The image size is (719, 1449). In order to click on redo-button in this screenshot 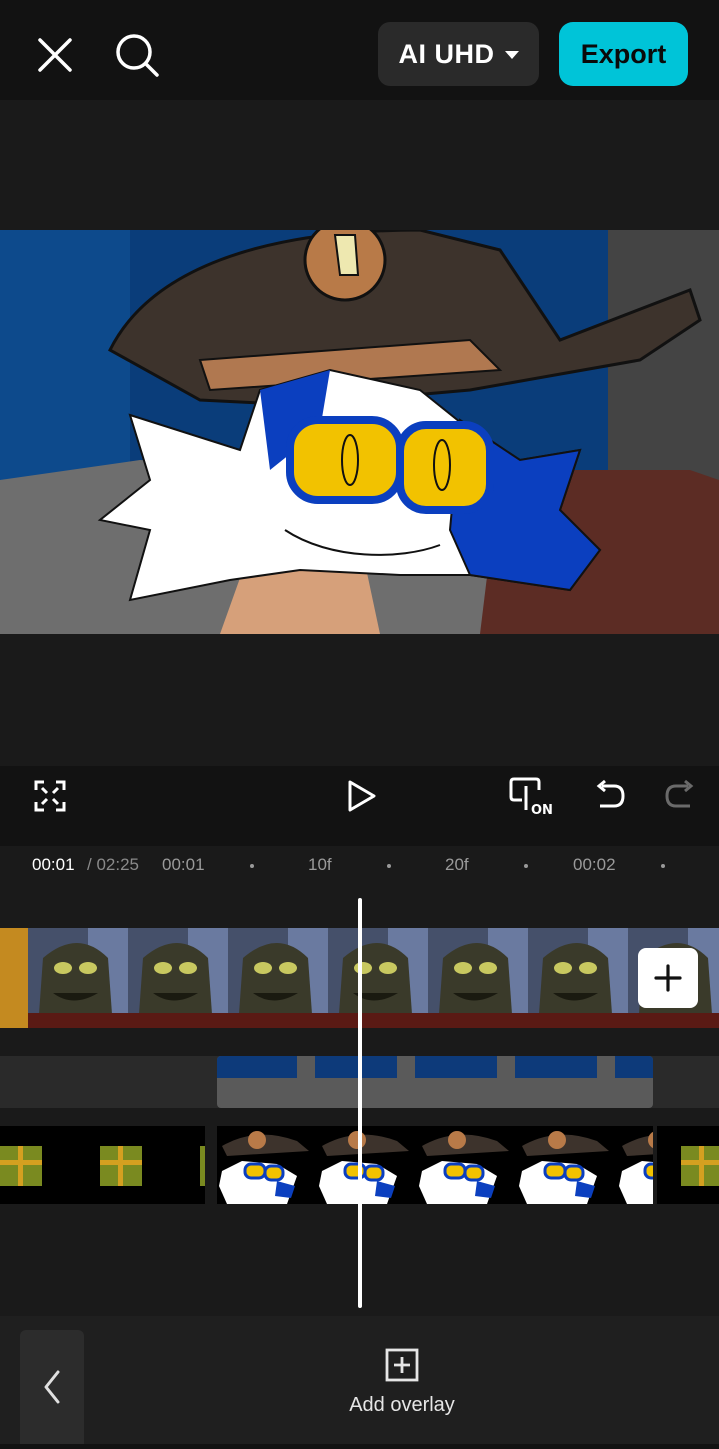, I will do `click(680, 796)`.